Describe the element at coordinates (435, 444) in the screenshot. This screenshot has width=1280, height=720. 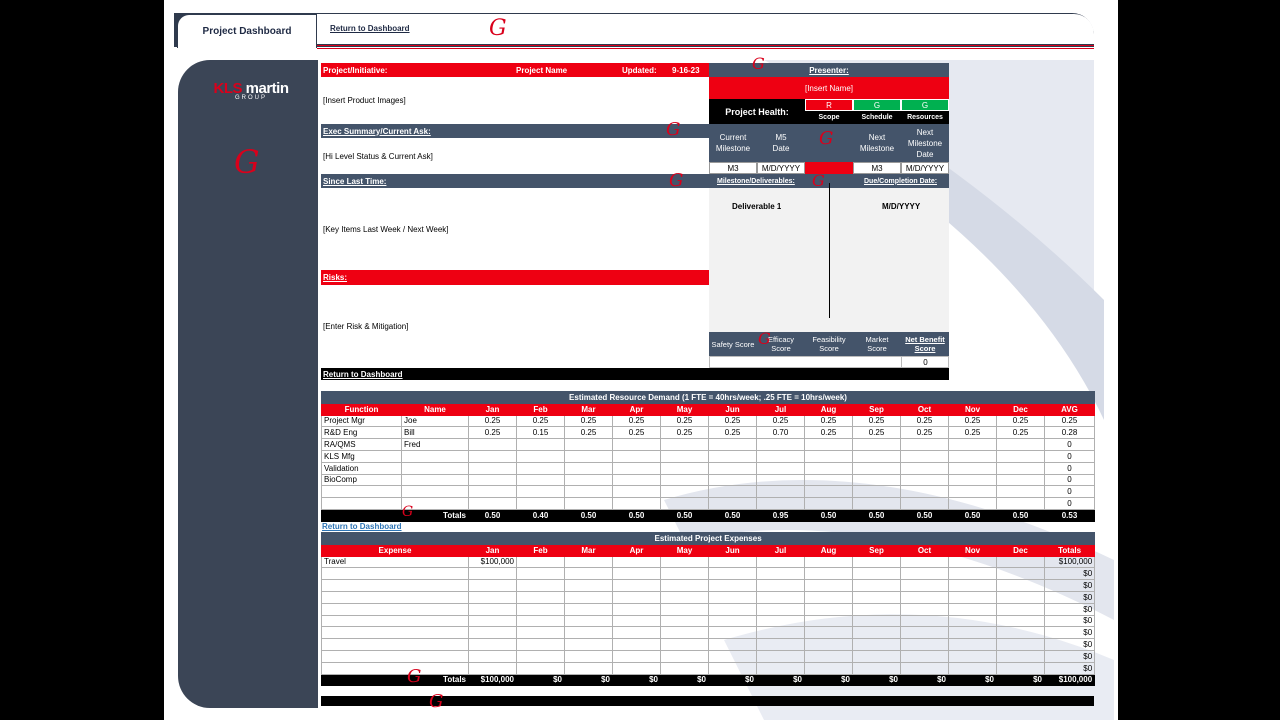
I see `resource-cell: Fred` at that location.